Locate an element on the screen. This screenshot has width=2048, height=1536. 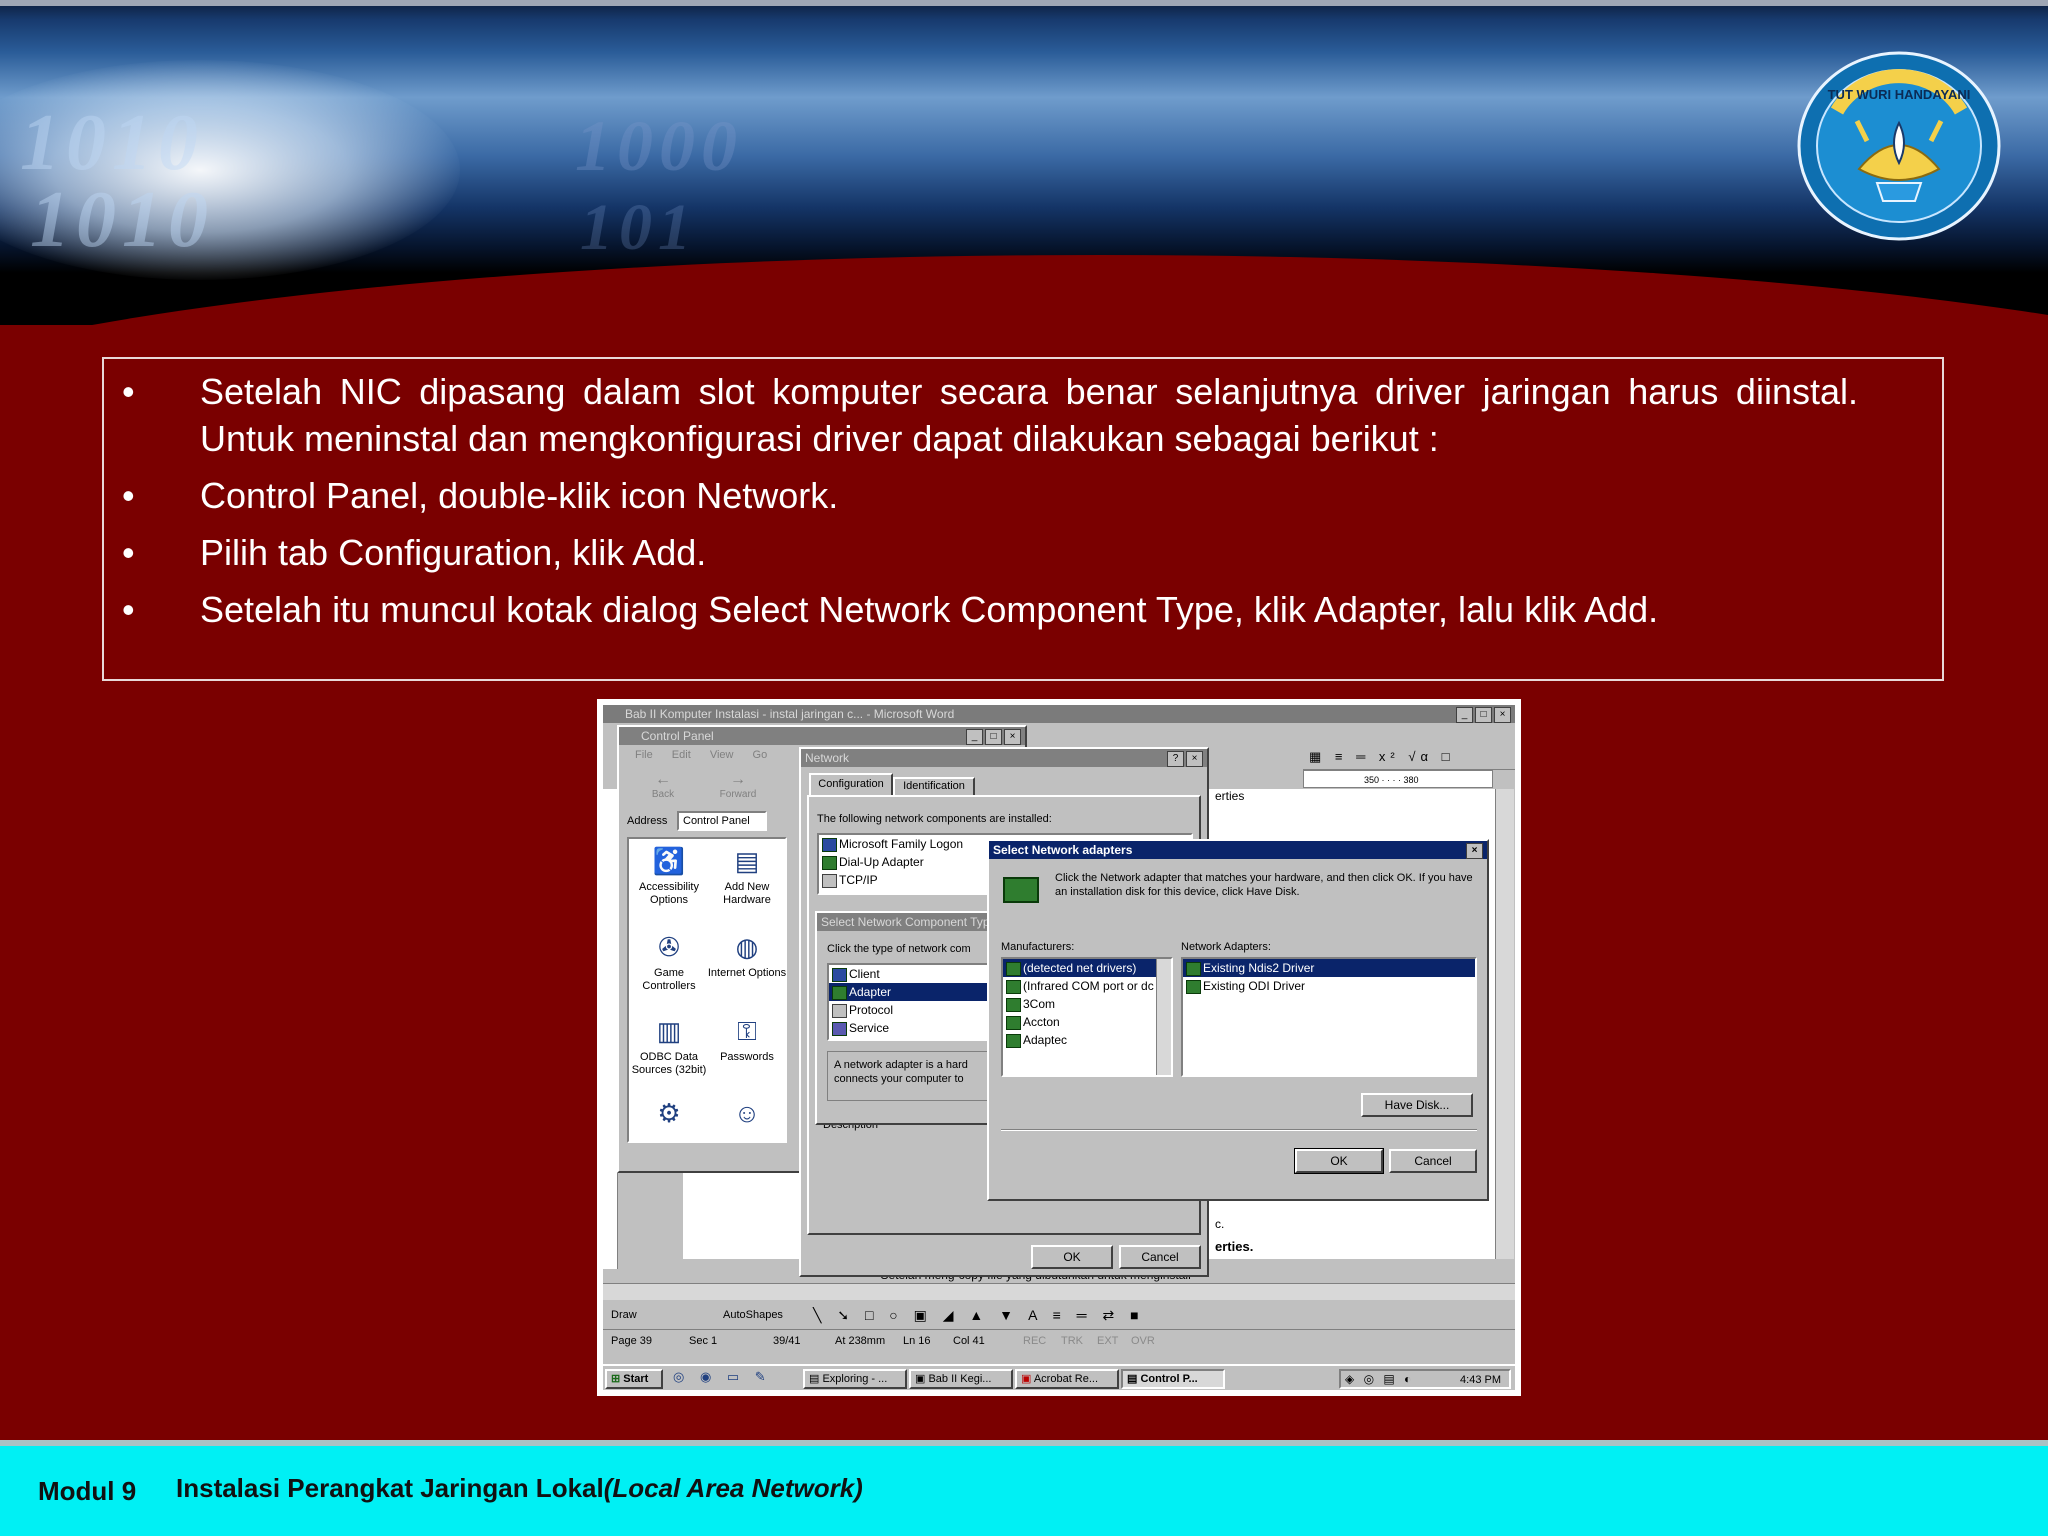
misc-cp-icon: ☺ is located at coordinates (747, 1115).